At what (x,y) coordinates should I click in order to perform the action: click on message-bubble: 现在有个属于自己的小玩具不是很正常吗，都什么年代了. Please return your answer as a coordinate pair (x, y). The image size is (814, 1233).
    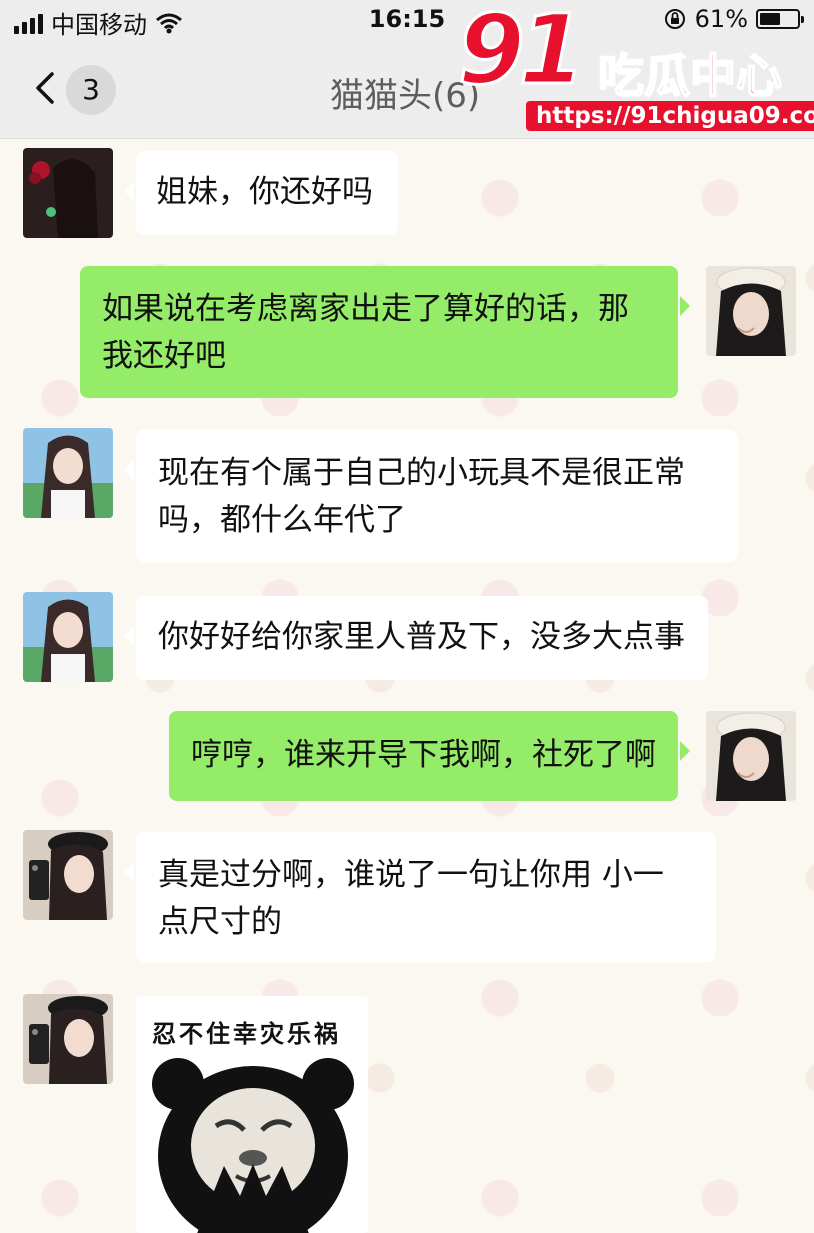
    Looking at the image, I should click on (431, 496).